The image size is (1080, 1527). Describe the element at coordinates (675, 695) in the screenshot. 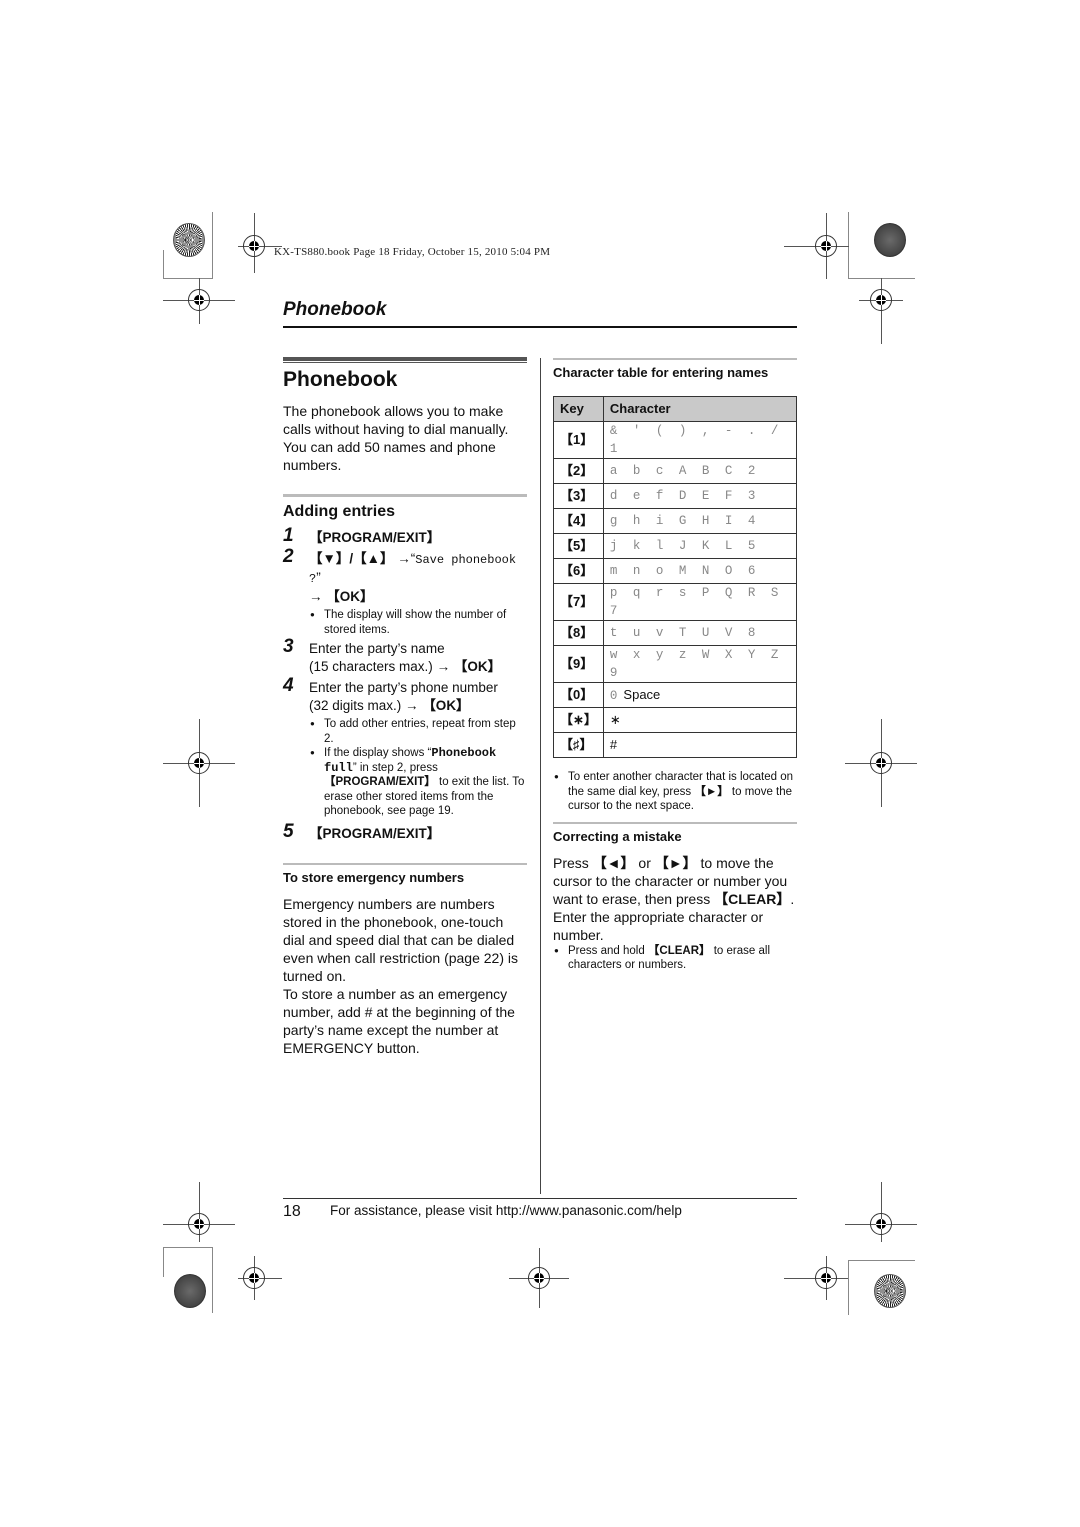

I see `table-row: 【0】 0 Space` at that location.